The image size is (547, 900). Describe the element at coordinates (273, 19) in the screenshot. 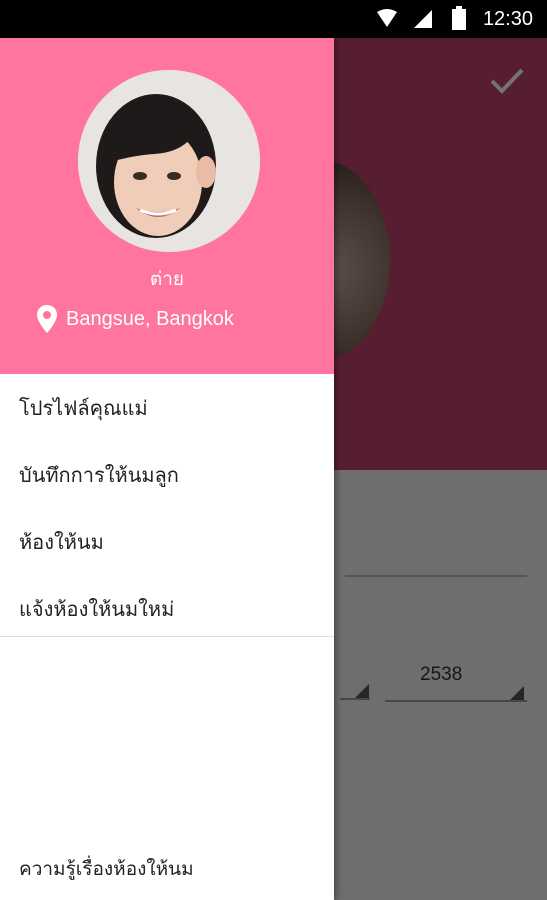

I see `status-bar: 12:30` at that location.